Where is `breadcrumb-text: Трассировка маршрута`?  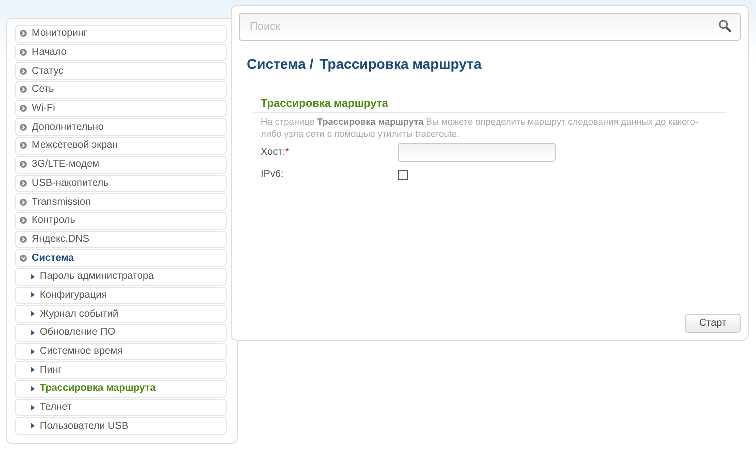 breadcrumb-text: Трассировка маршрута is located at coordinates (401, 64).